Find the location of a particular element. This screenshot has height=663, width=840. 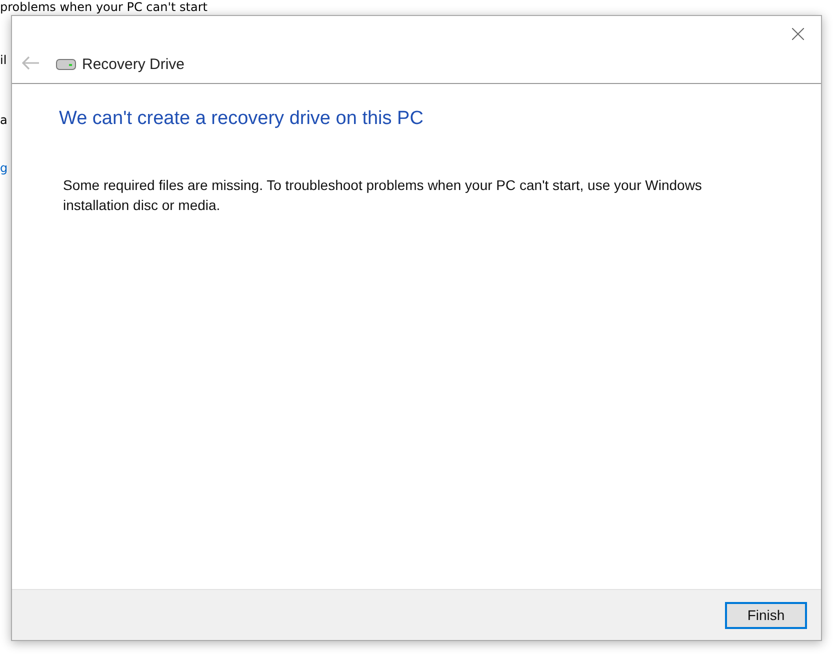

message-text: Some required files are missing. To troubleshoot problems when your PC can't start, use your Windows installation disc or media. is located at coordinates (383, 195).